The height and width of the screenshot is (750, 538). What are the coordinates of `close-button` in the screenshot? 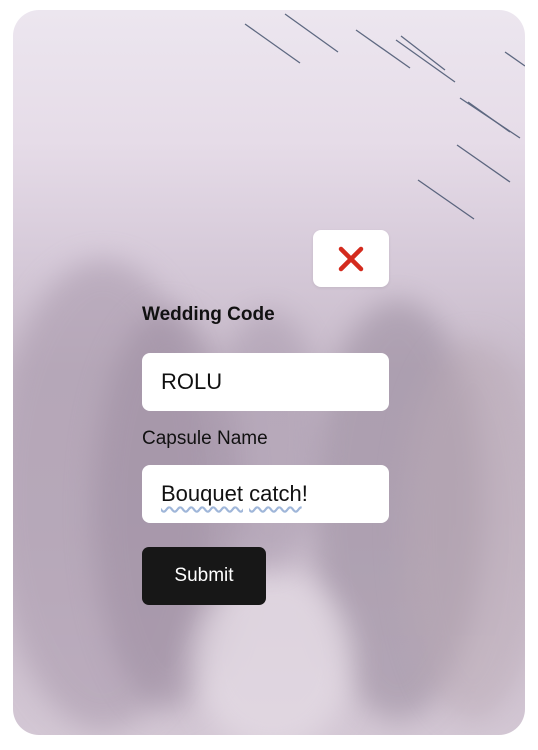 It's located at (351, 258).